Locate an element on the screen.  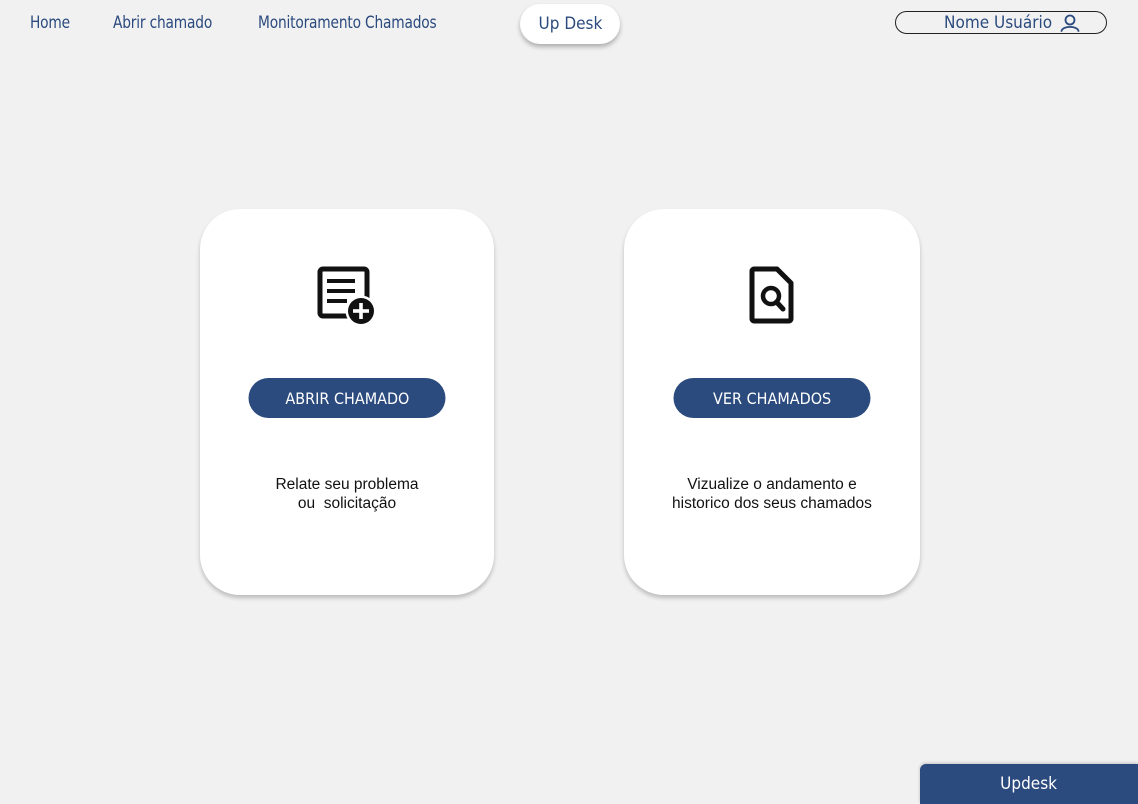
abrir-chamado-button: ABRIR CHAMADO is located at coordinates (347, 398).